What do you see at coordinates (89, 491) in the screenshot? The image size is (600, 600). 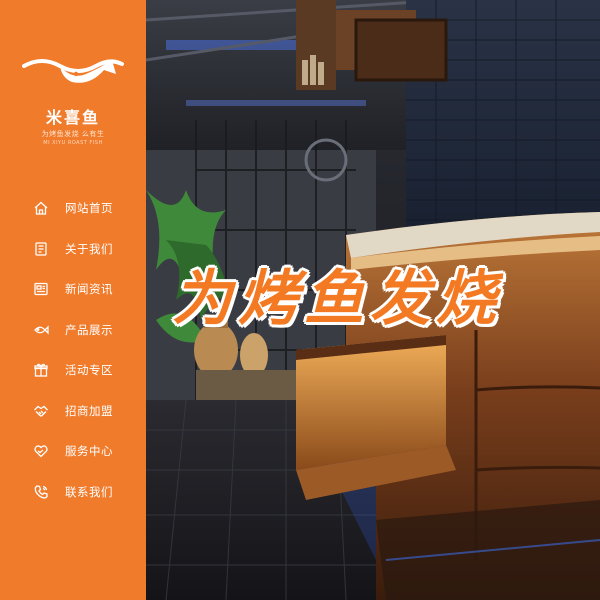 I see `nav-label: 联系我们` at bounding box center [89, 491].